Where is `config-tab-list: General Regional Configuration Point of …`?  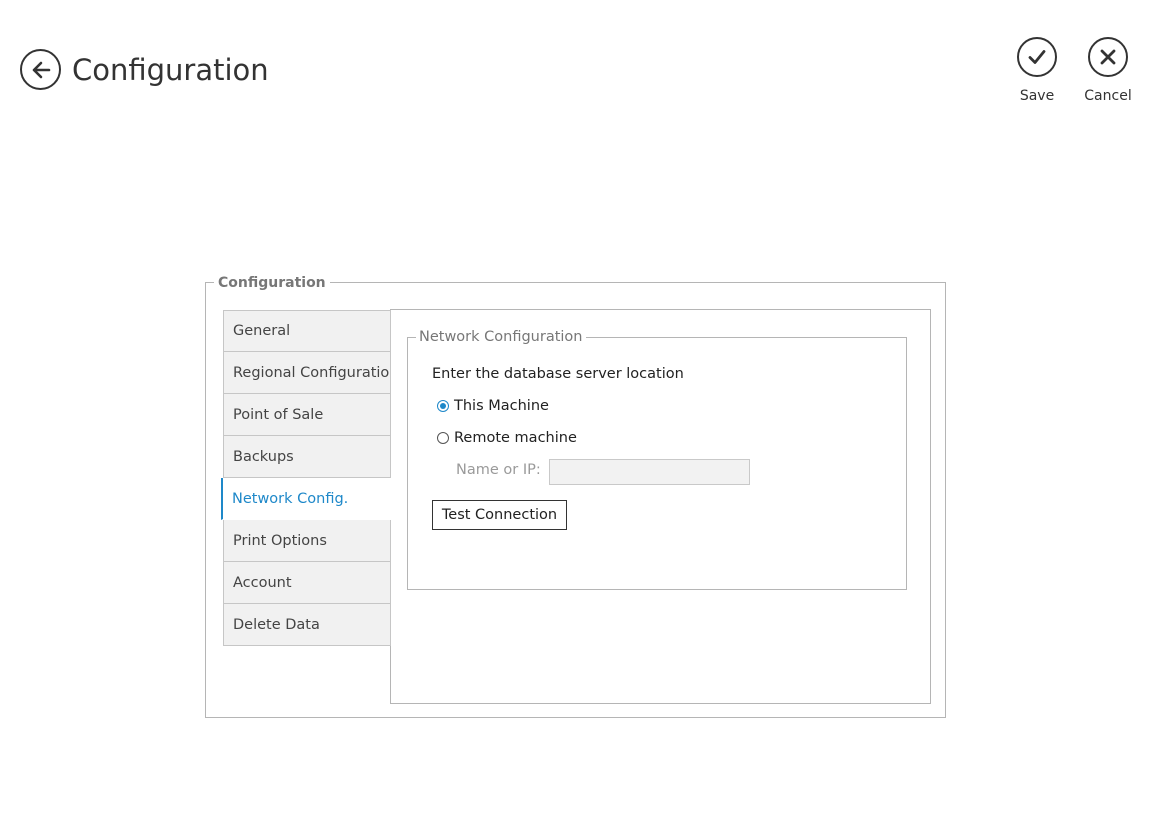 config-tab-list: General Regional Configuration Point of … is located at coordinates (306, 478).